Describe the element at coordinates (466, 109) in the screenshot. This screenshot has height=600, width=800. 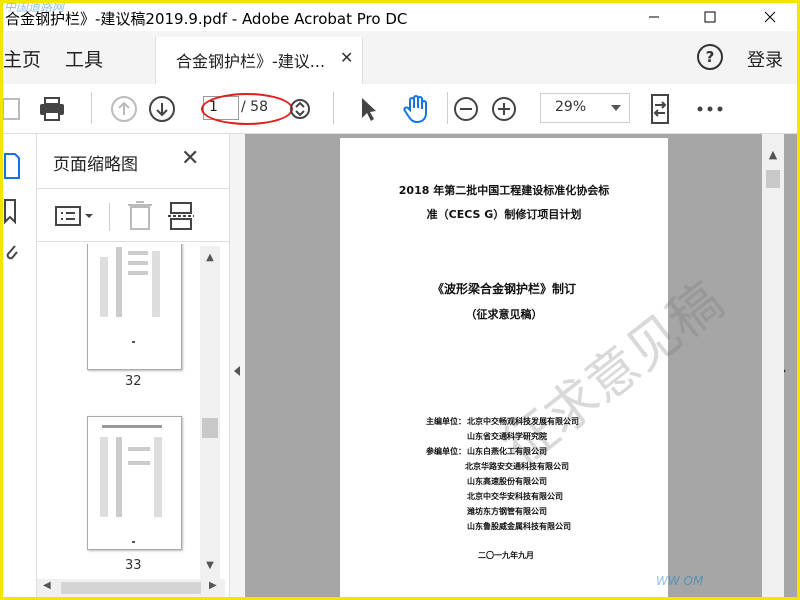
I see `zoom-out-icon` at that location.